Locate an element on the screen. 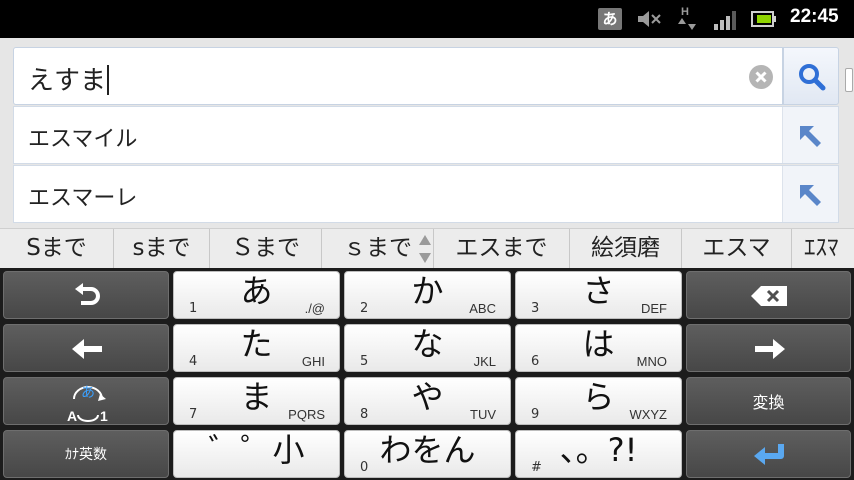 This screenshot has width=854, height=480. mode-switch-icon: あ A 1 is located at coordinates (87, 404).